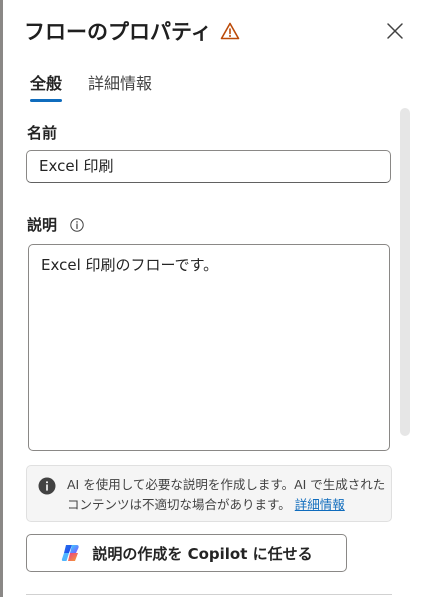 The image size is (426, 597). What do you see at coordinates (202, 553) in the screenshot?
I see `copilot-button-label: 説明の作成を Copilot に任せる` at bounding box center [202, 553].